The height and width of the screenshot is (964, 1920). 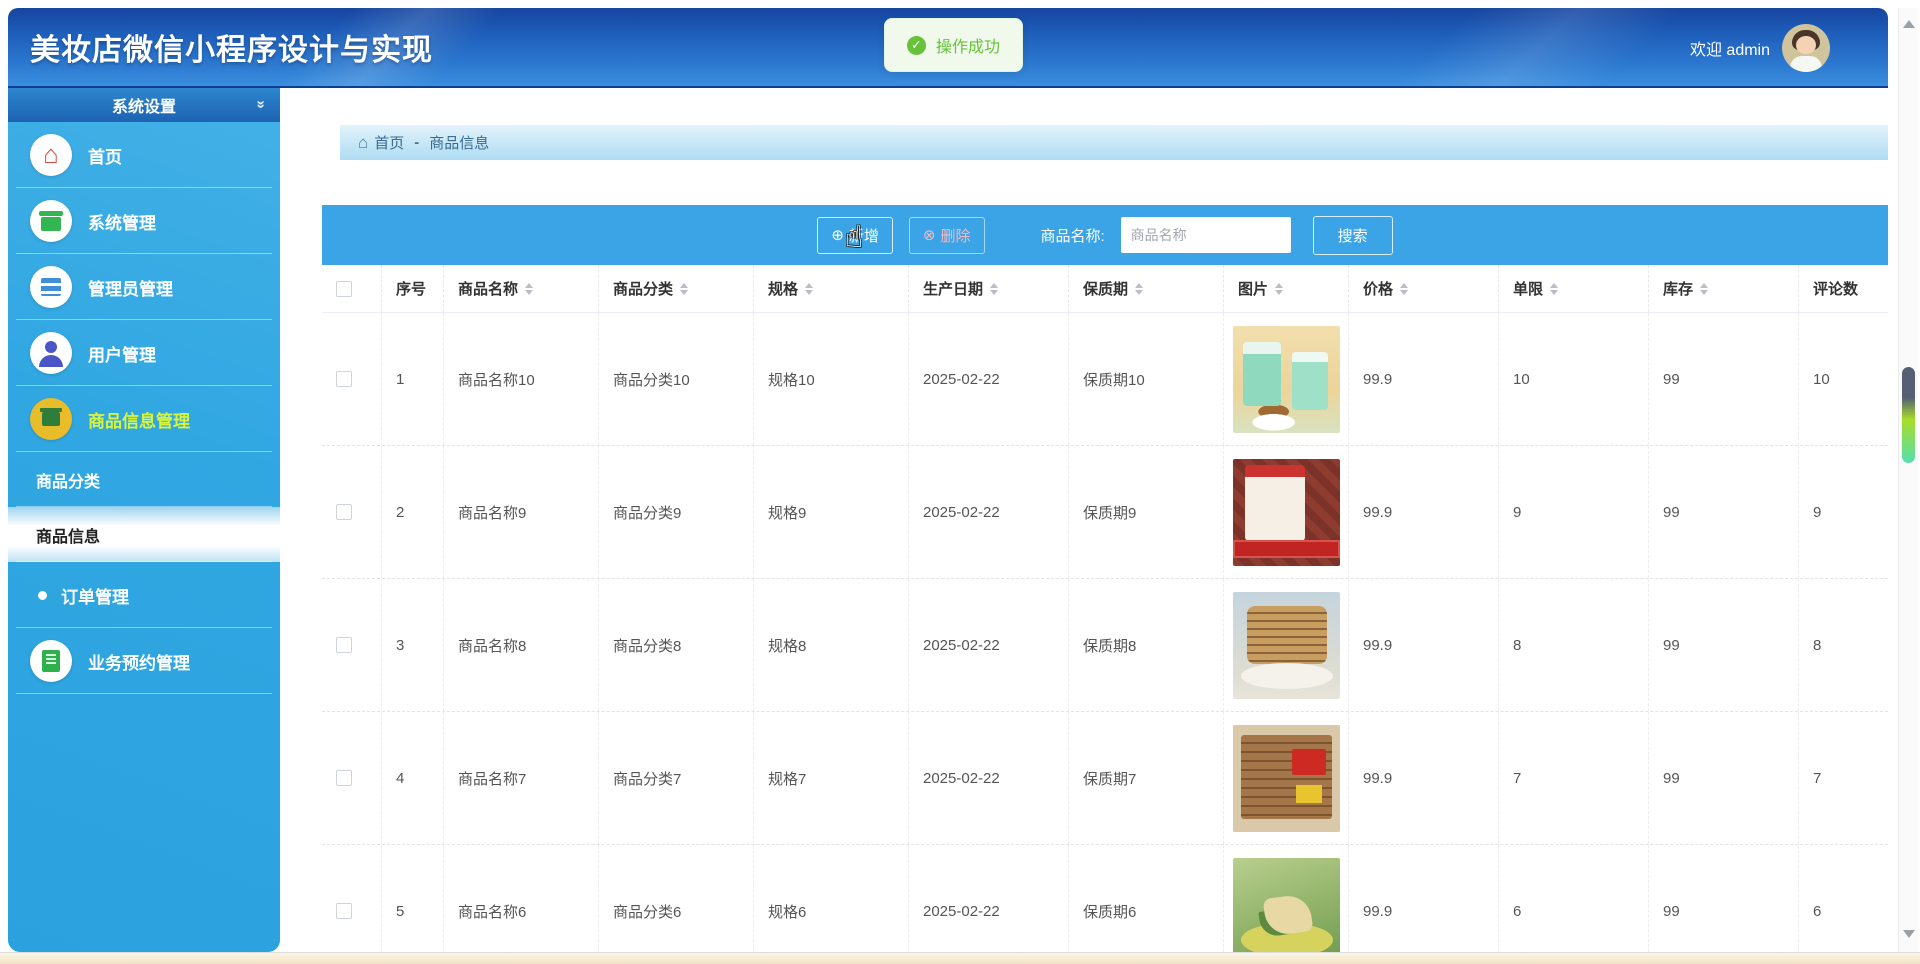 What do you see at coordinates (1114, 142) in the screenshot?
I see `breadcrumb: ⌂ 首页 - 商品信息` at bounding box center [1114, 142].